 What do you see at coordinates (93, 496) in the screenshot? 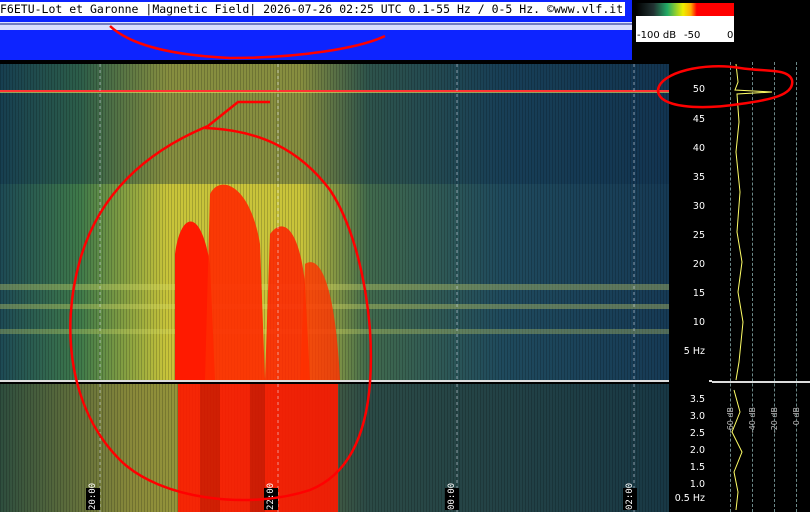
I see `time-tick: 20:00` at bounding box center [93, 496].